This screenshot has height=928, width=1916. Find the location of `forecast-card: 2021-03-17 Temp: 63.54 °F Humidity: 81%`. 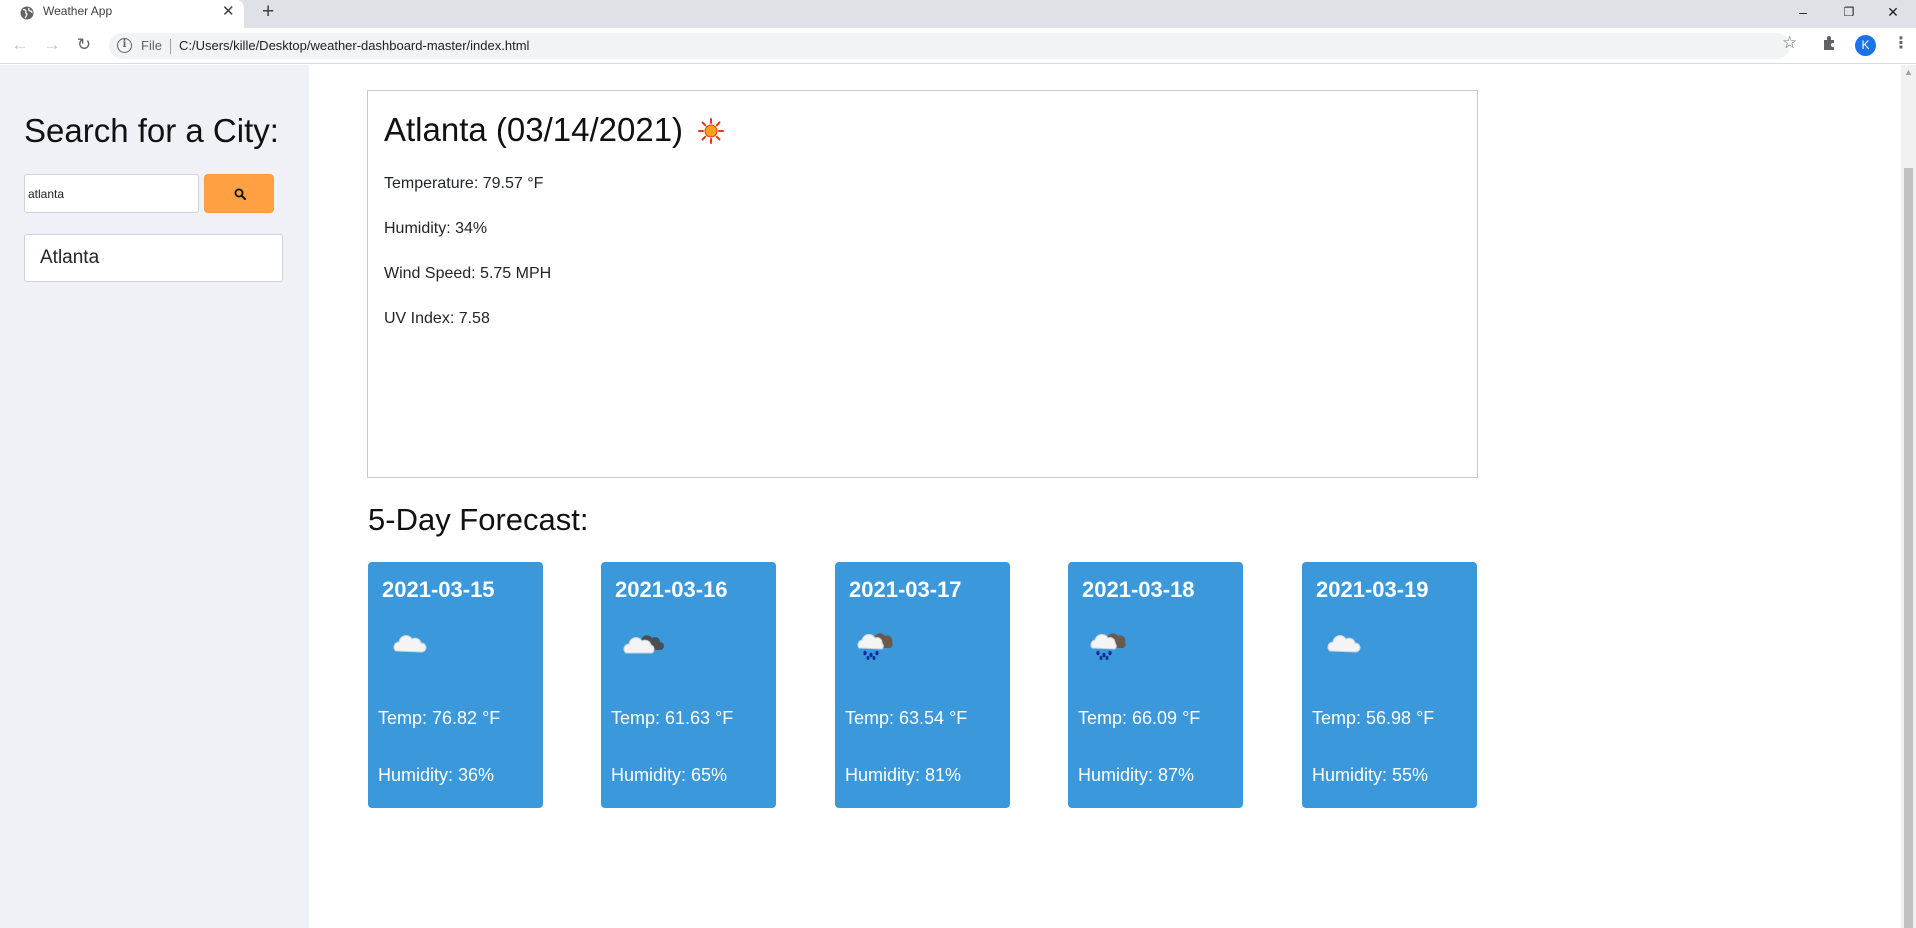

forecast-card: 2021-03-17 Temp: 63.54 °F Humidity: 81% is located at coordinates (922, 685).